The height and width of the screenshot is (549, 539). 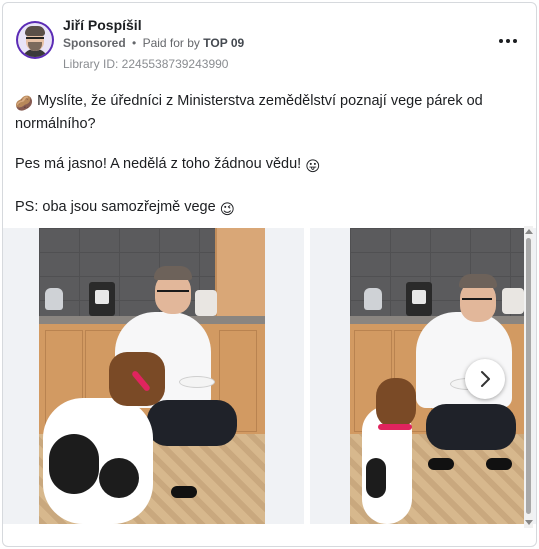 I want to click on scrollbar-thumb, so click(x=528, y=376).